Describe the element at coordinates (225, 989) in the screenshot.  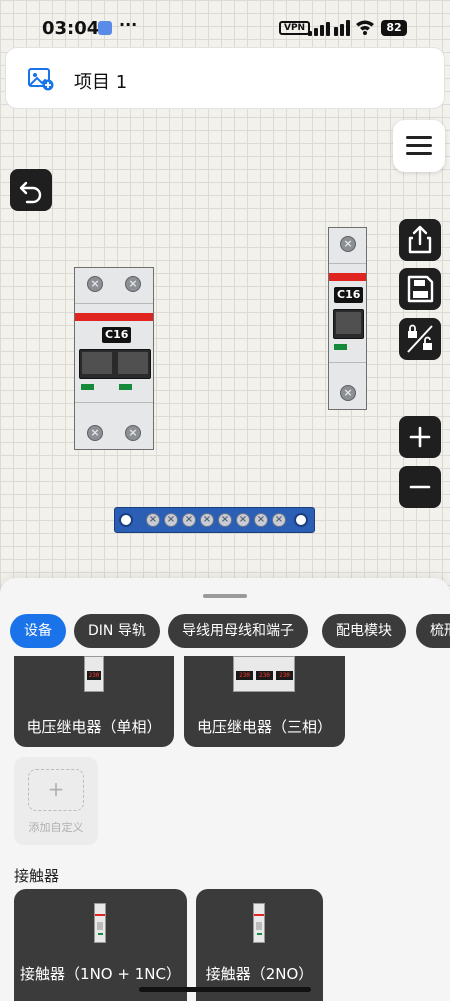
I see `home-indicator` at that location.